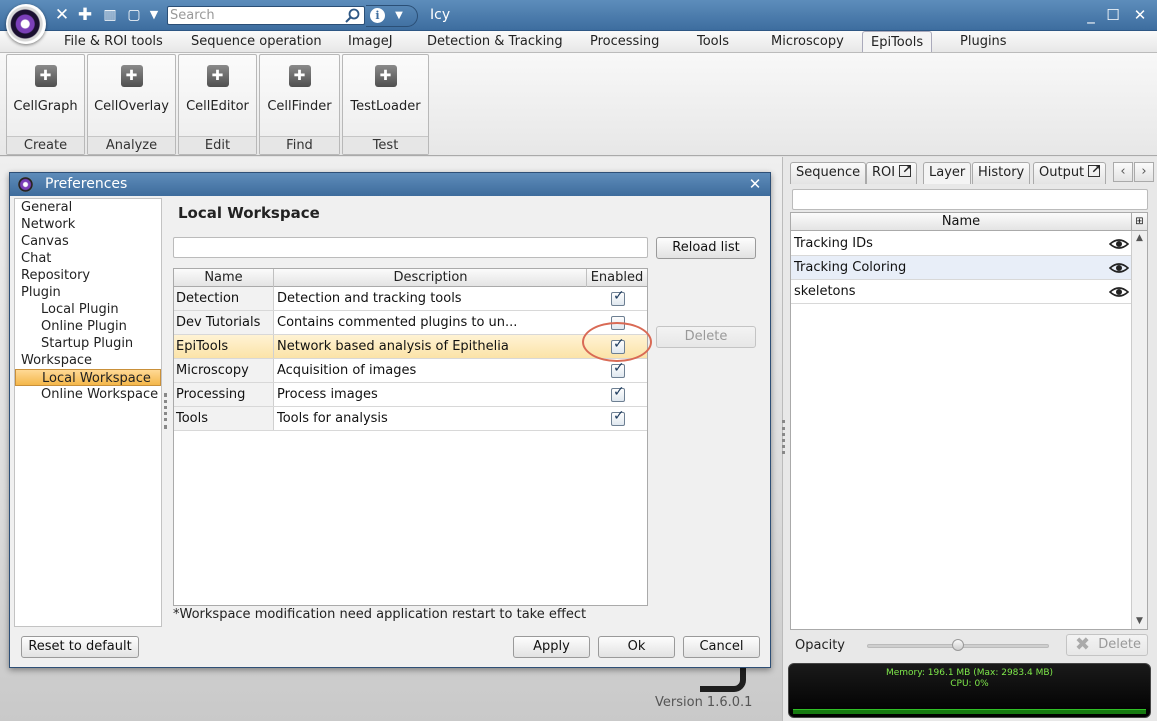 The width and height of the screenshot is (1157, 721). Describe the element at coordinates (299, 96) in the screenshot. I see `cellfinder-button: ✚ CellFinder` at that location.